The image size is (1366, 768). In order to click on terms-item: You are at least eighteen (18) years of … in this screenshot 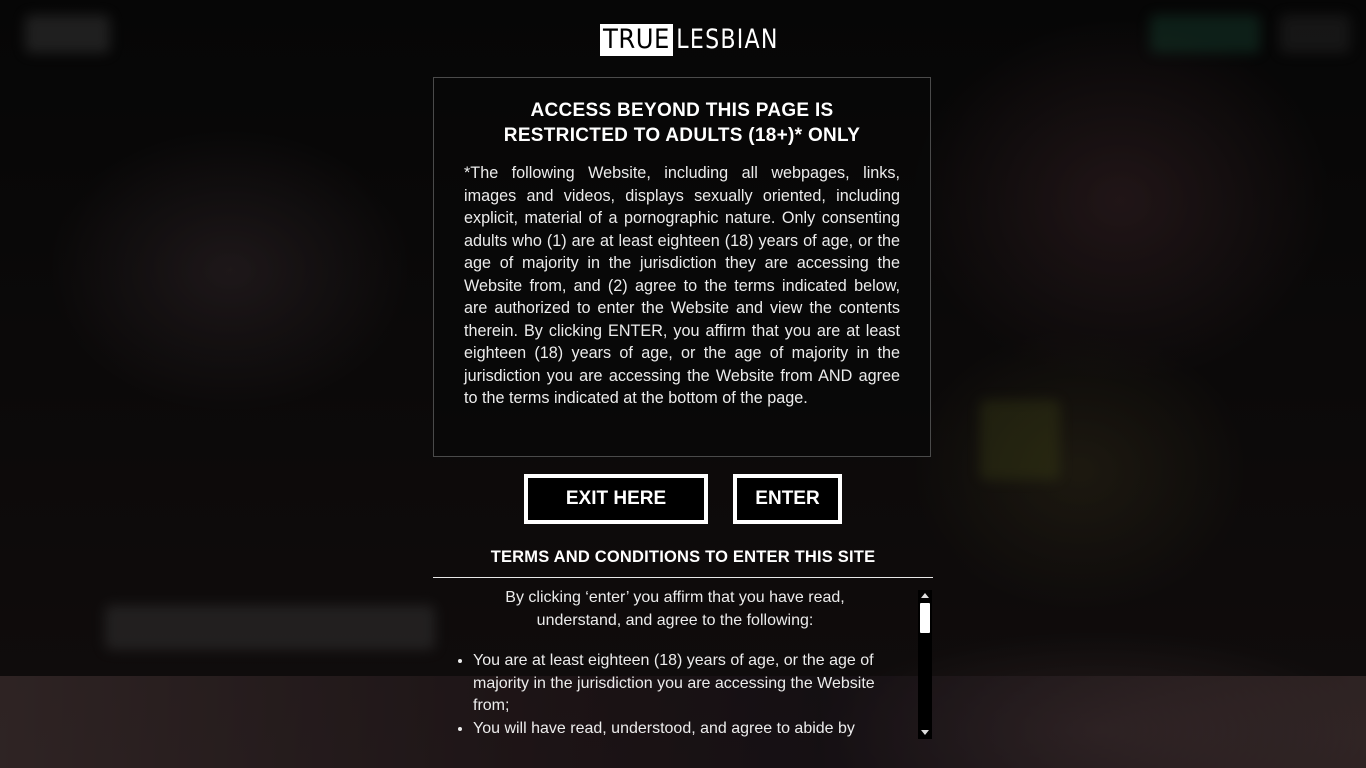, I will do `click(690, 684)`.